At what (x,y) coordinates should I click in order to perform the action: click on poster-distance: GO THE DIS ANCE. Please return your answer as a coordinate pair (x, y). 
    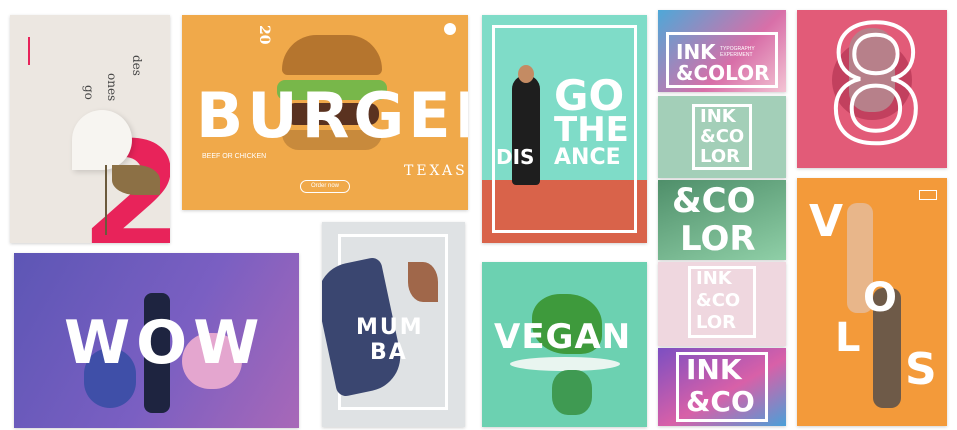
    Looking at the image, I should click on (564, 129).